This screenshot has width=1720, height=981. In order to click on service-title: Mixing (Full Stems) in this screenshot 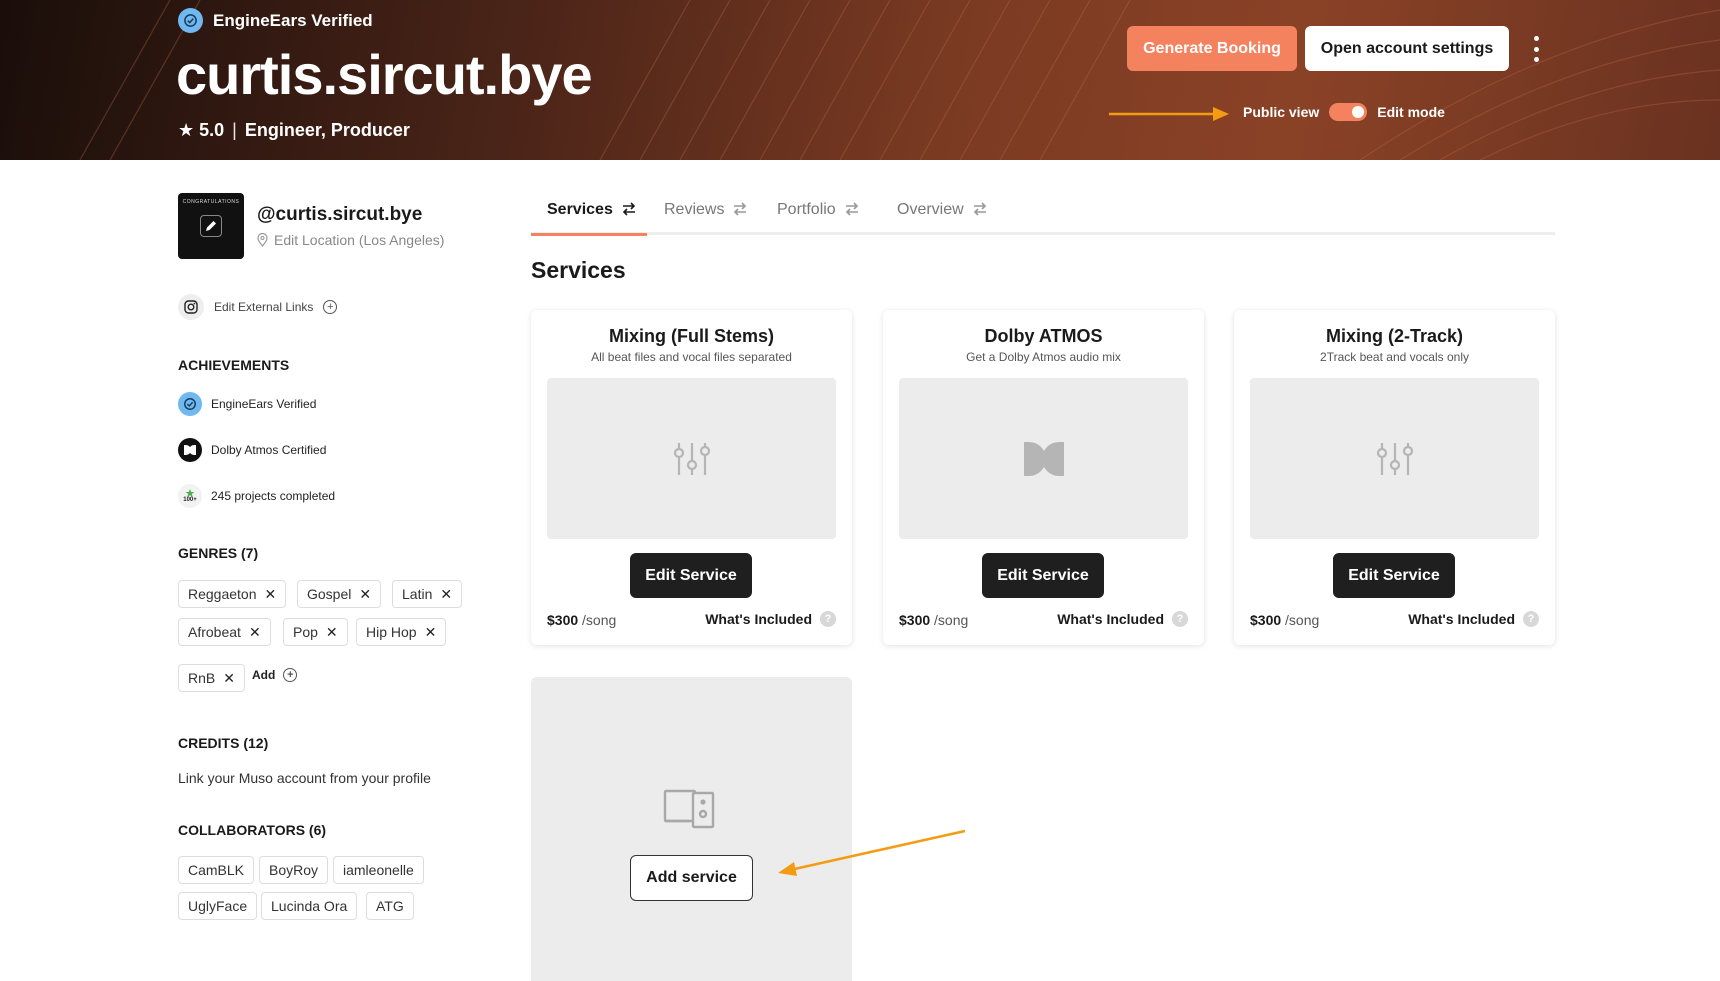, I will do `click(691, 336)`.